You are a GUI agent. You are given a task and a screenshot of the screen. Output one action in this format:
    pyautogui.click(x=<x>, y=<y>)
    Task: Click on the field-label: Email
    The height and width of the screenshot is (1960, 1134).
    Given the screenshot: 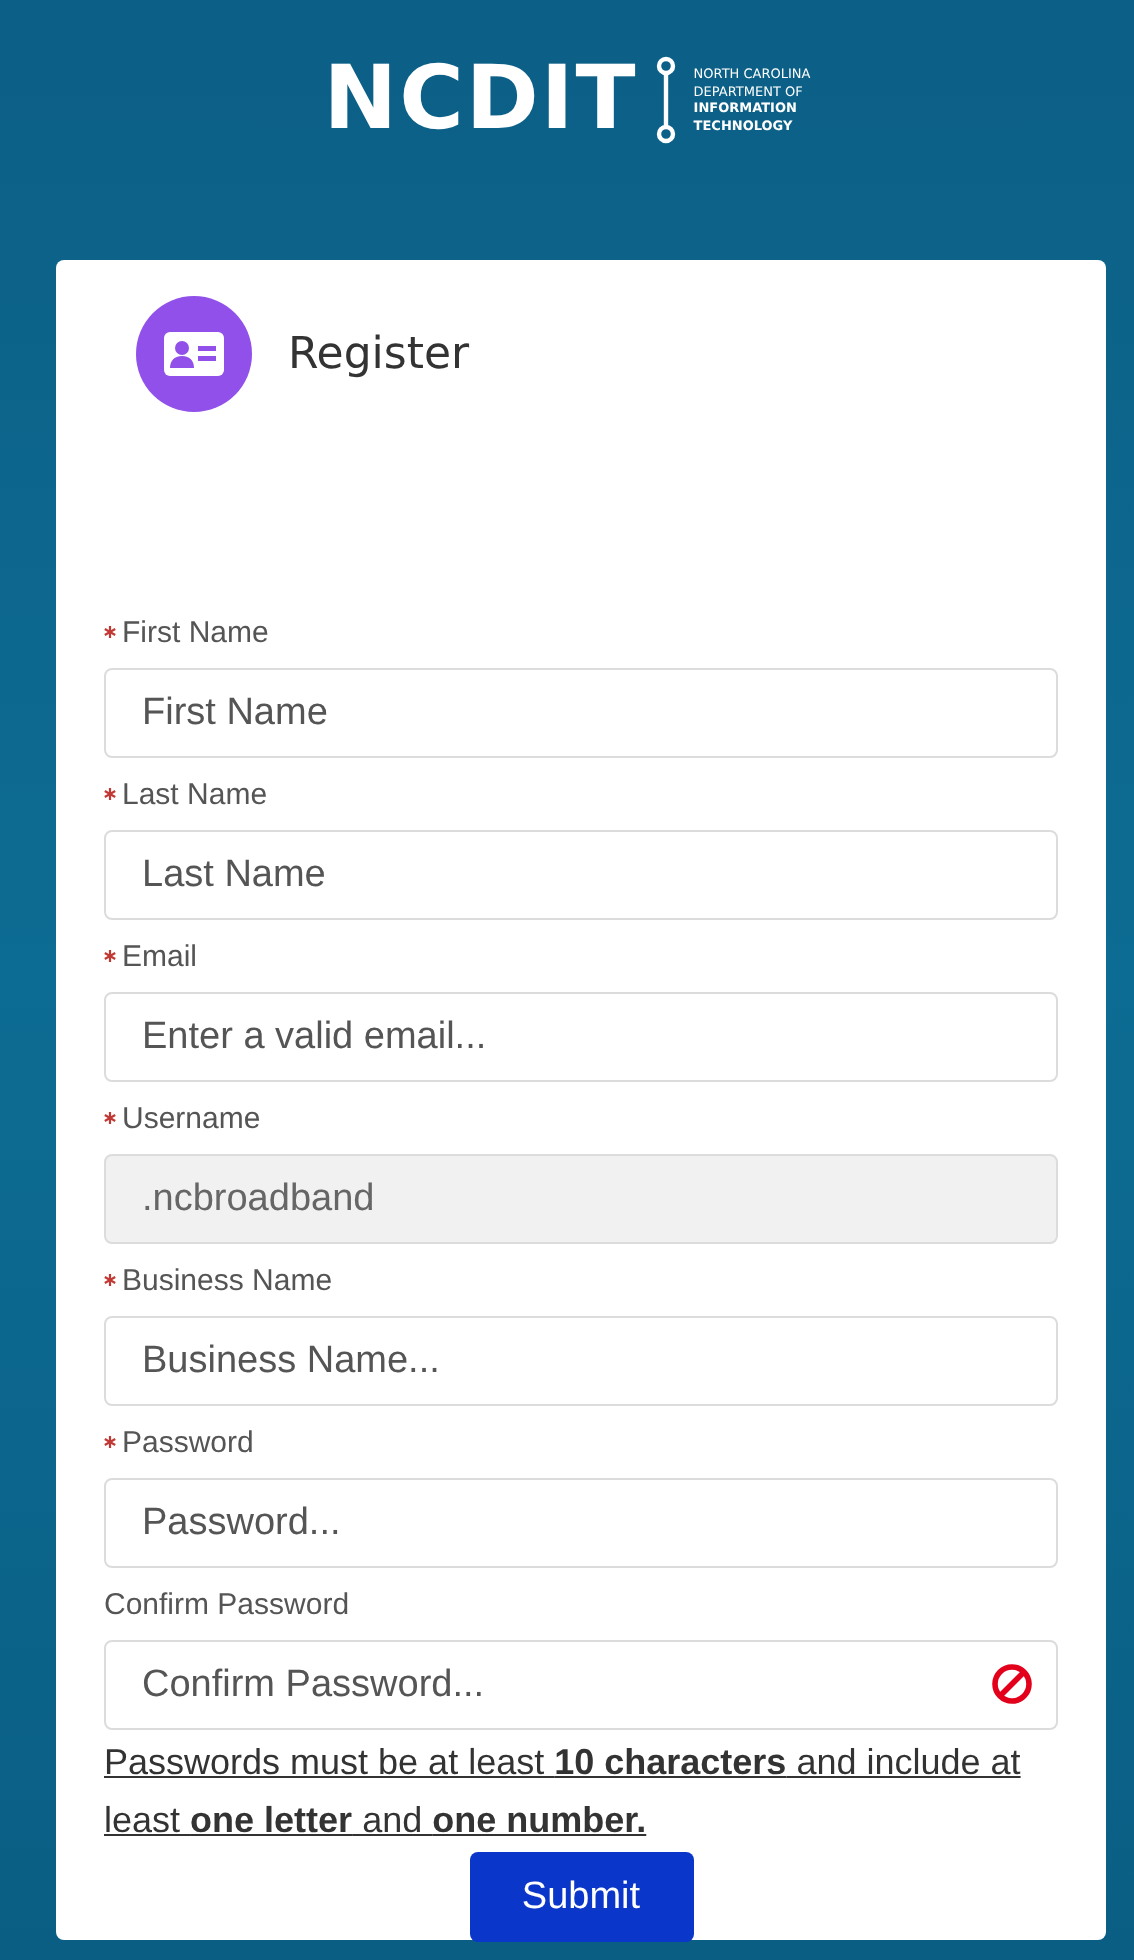 What is the action you would take?
    pyautogui.click(x=160, y=957)
    